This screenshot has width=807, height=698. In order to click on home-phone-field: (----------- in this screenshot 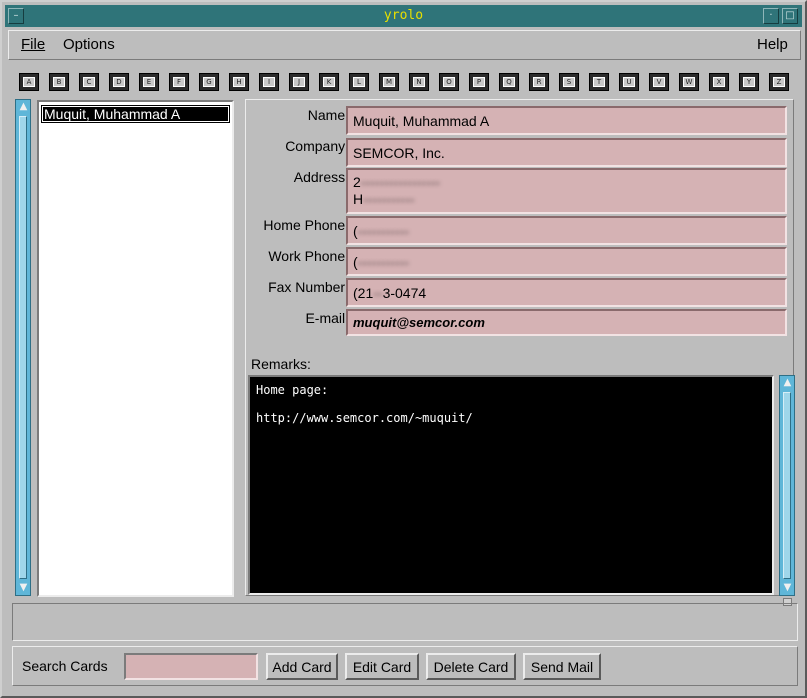, I will do `click(566, 230)`.